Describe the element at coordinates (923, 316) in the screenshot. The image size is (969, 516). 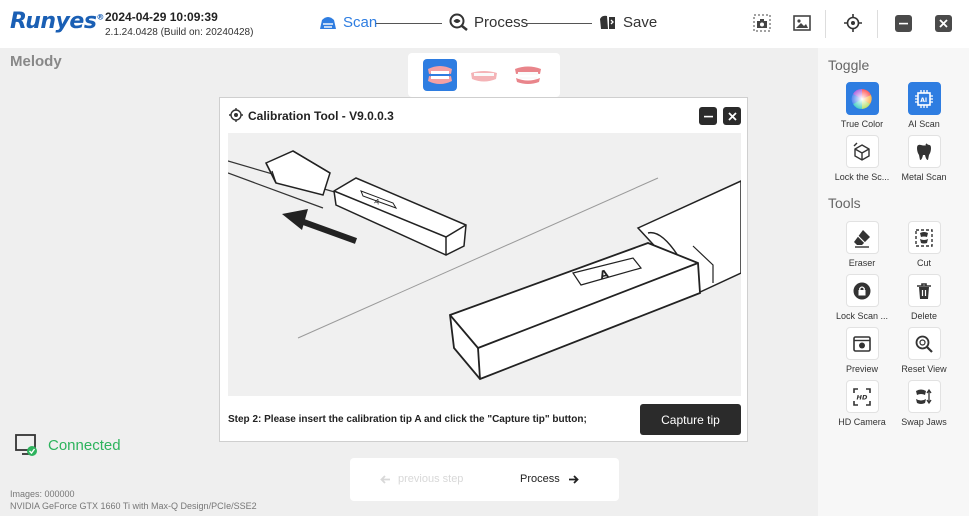
I see `delete-label: Delete` at that location.